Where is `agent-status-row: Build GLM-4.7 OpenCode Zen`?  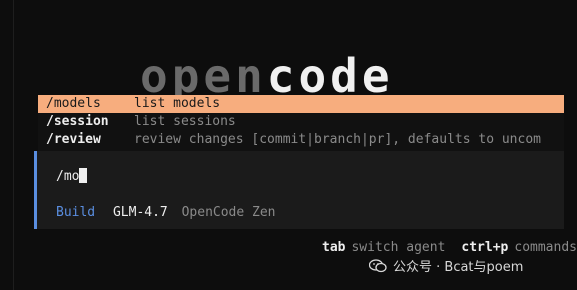
agent-status-row: Build GLM-4.7 OpenCode Zen is located at coordinates (166, 213).